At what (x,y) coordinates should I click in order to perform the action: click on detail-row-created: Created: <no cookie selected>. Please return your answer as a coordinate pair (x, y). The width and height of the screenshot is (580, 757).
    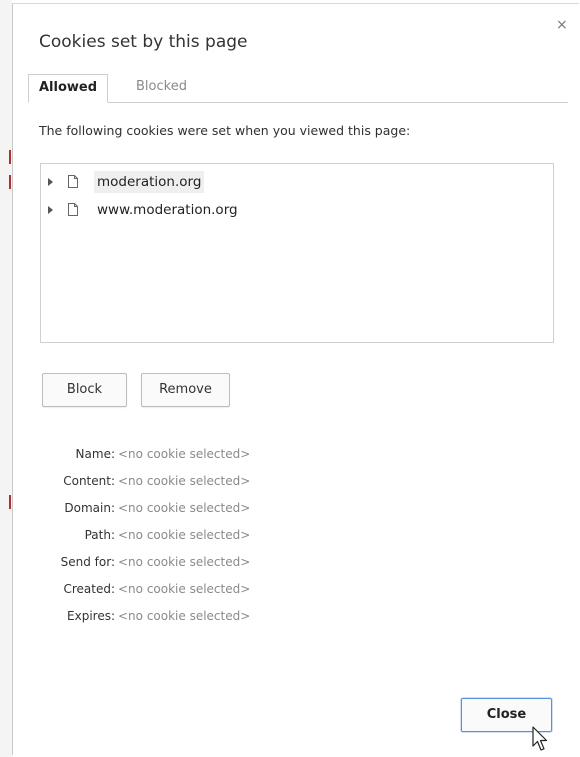
    Looking at the image, I should click on (163, 589).